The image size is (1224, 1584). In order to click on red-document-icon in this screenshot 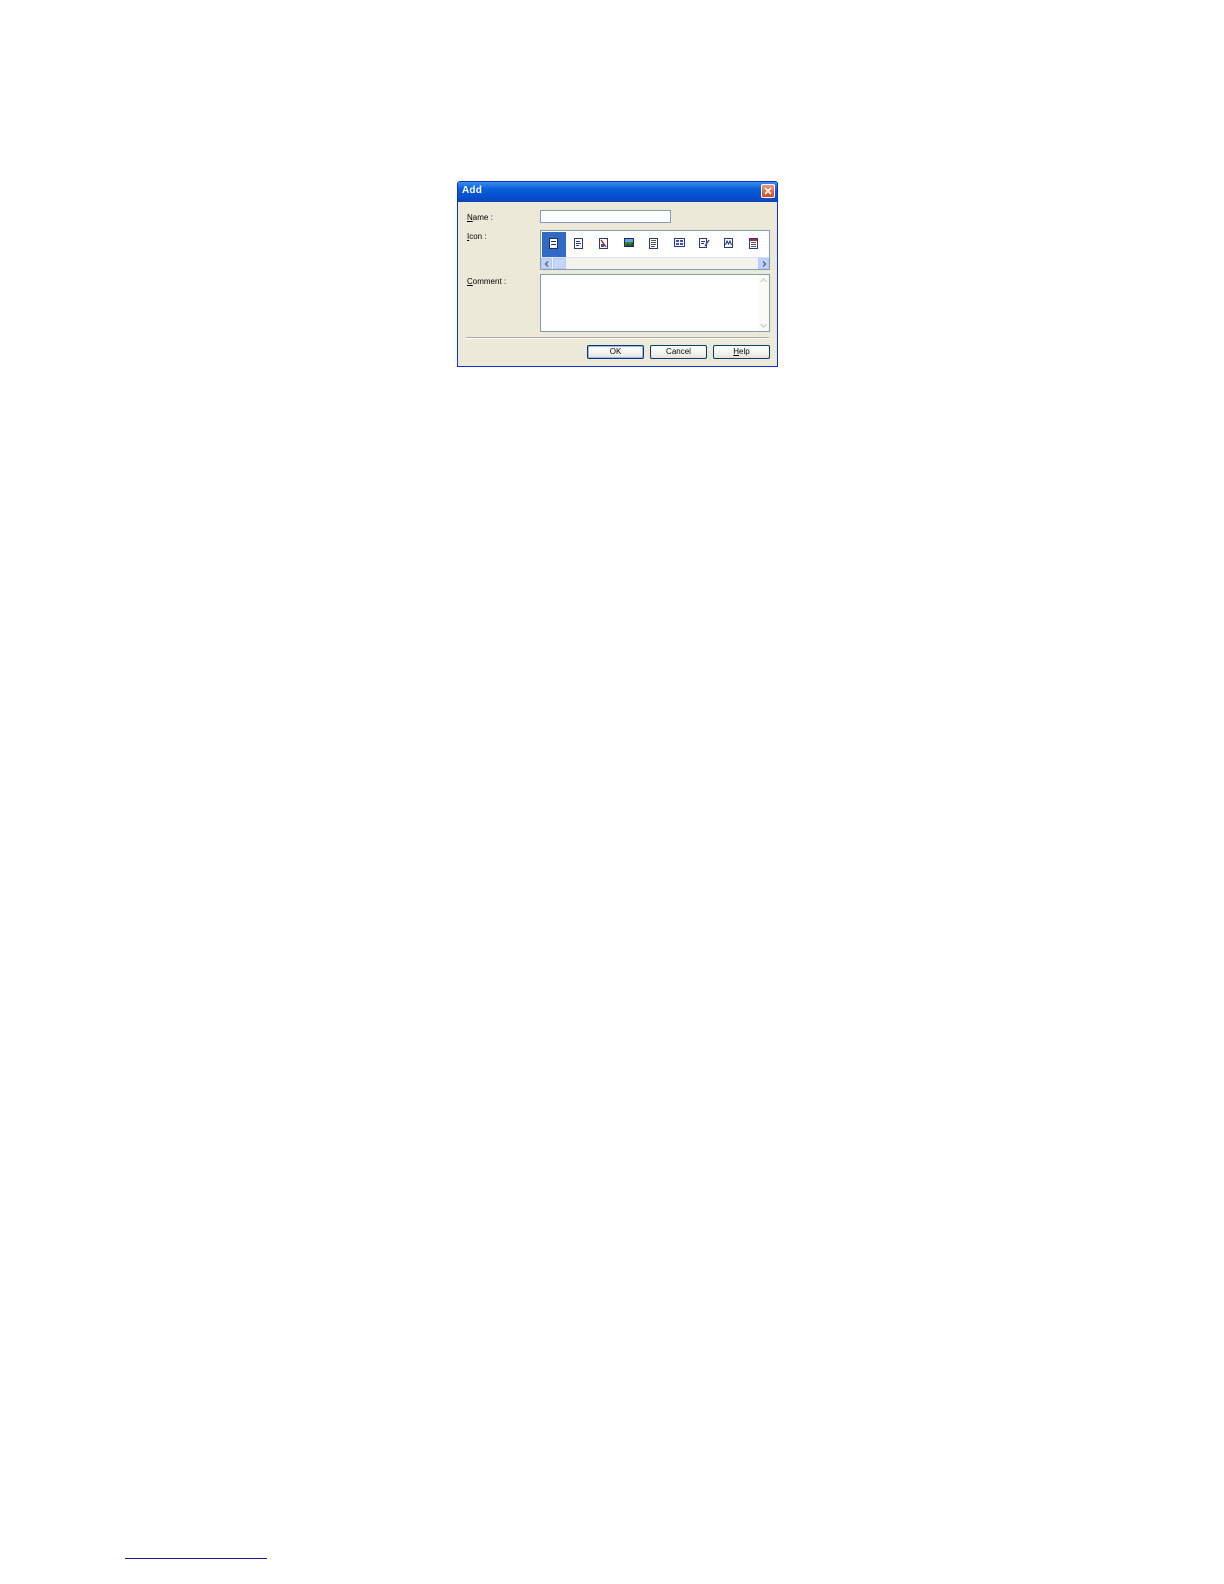, I will do `click(603, 243)`.